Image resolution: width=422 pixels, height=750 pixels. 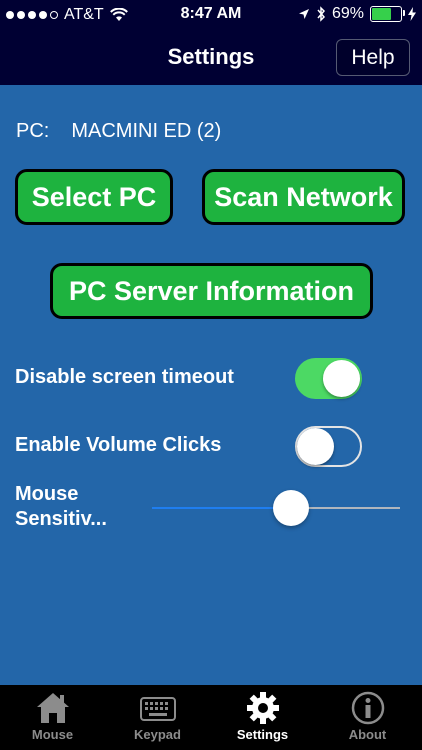 I want to click on tab-bar: Mouse Keypad Settings About, so click(x=211, y=717).